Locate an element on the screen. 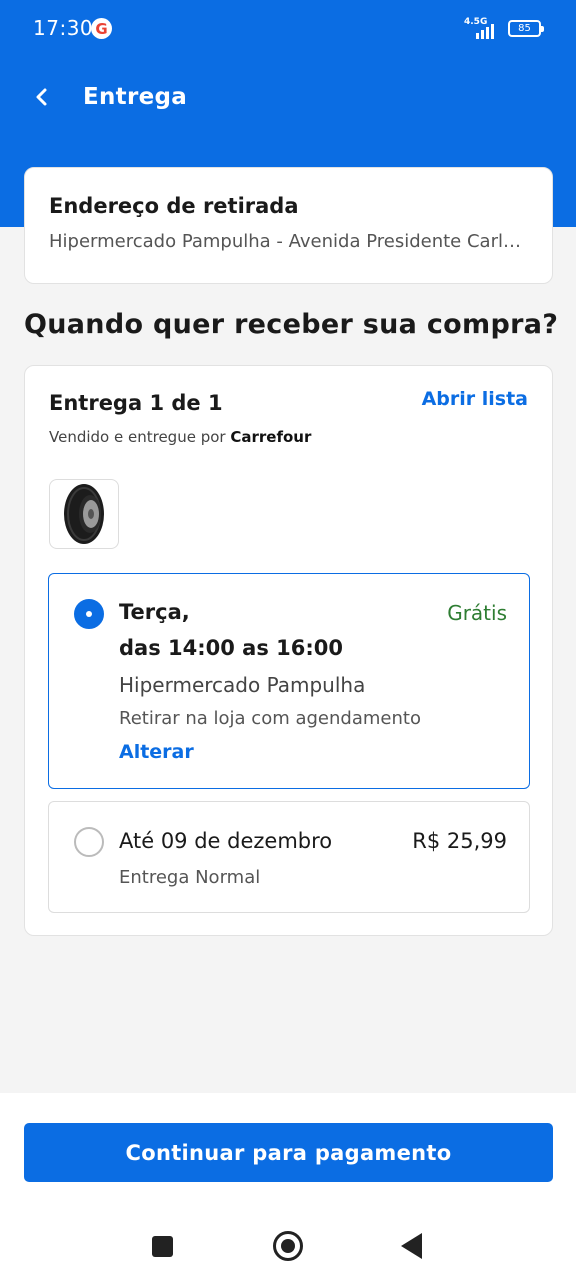 Image resolution: width=576 pixels, height=1280 pixels. option-method: Entrega Normal is located at coordinates (190, 877).